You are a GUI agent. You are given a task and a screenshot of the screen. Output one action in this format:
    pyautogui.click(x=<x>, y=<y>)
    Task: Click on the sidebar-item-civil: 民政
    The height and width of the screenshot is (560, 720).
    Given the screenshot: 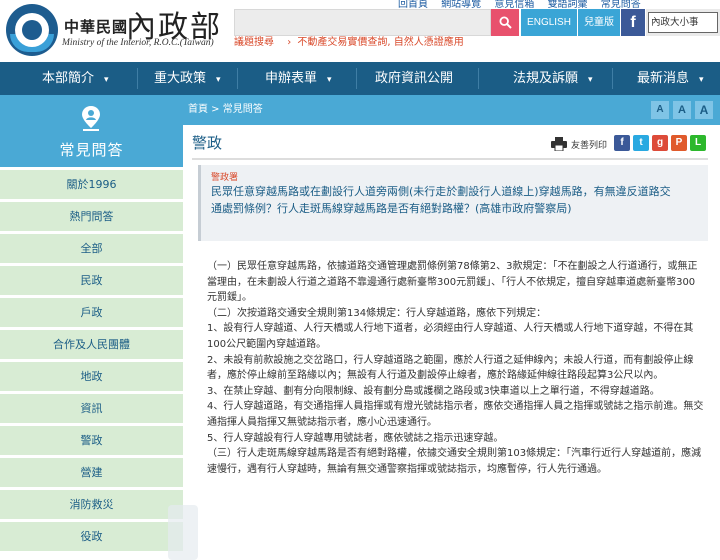 What is the action you would take?
    pyautogui.click(x=91, y=280)
    